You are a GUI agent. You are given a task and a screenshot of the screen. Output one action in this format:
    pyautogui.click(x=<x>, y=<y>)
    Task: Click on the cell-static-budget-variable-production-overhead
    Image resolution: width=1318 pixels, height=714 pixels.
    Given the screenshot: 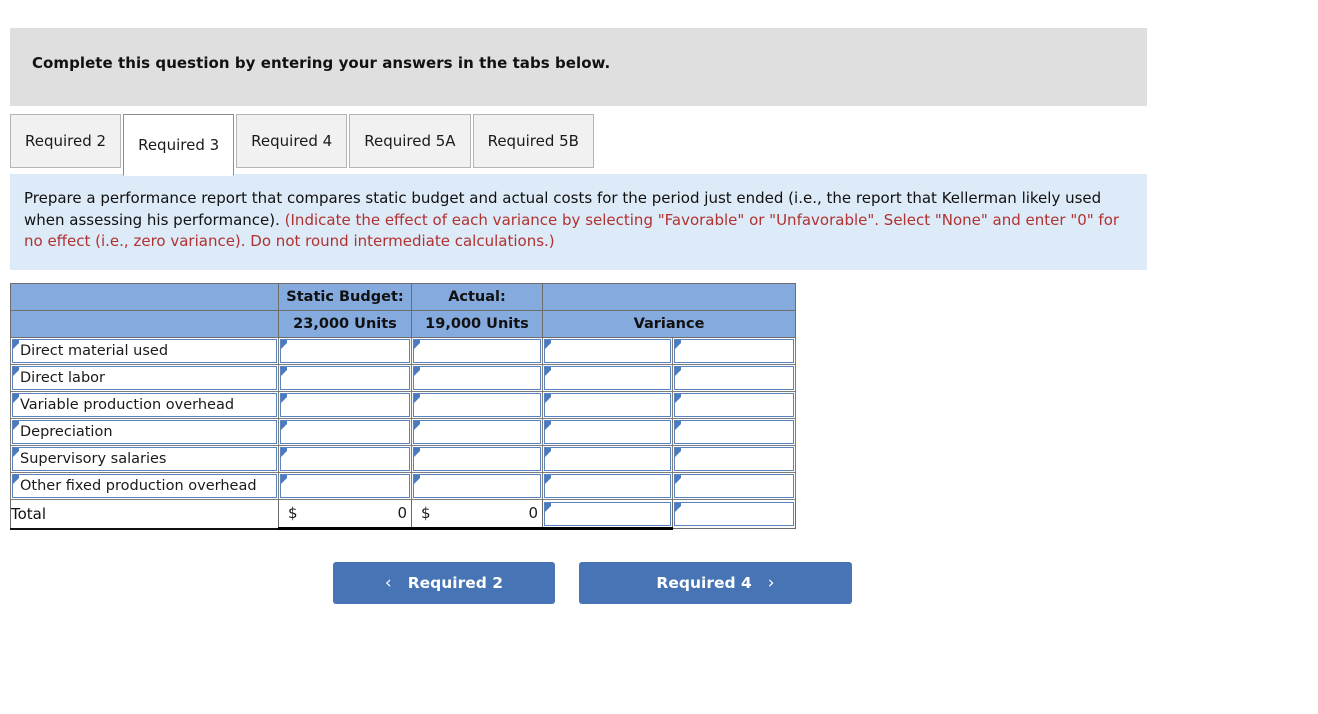 What is the action you would take?
    pyautogui.click(x=345, y=405)
    